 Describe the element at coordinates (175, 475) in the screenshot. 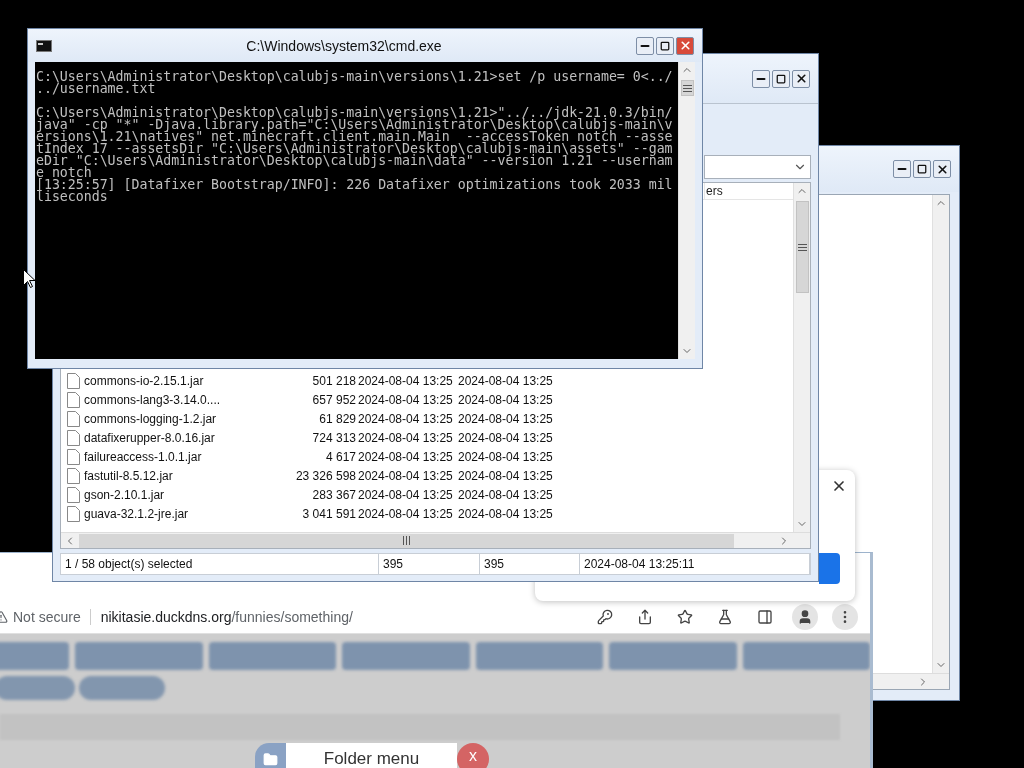

I see `file-name: fastutil-8.5.12.jar` at that location.